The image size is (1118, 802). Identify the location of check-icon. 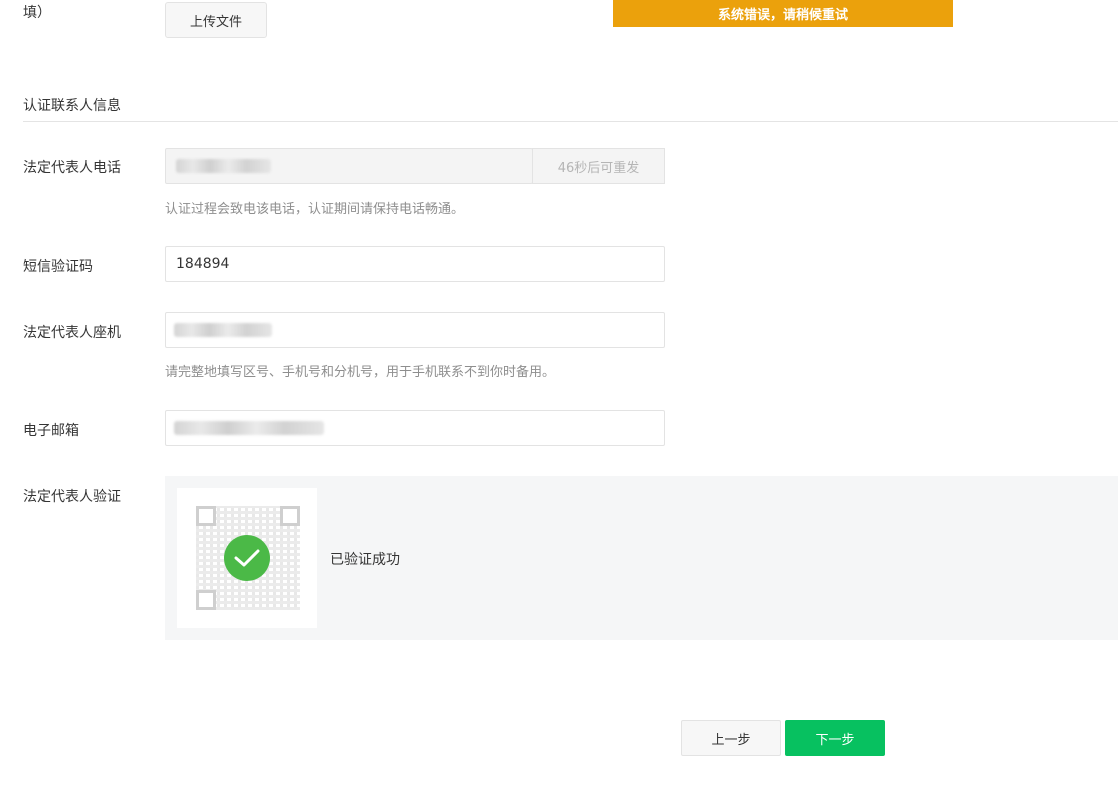
(247, 558).